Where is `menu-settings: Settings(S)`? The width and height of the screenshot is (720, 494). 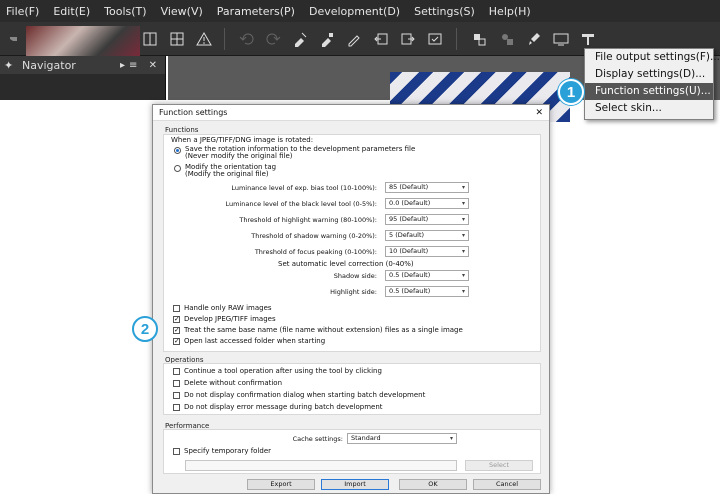
menu-settings: Settings(S) is located at coordinates (444, 11).